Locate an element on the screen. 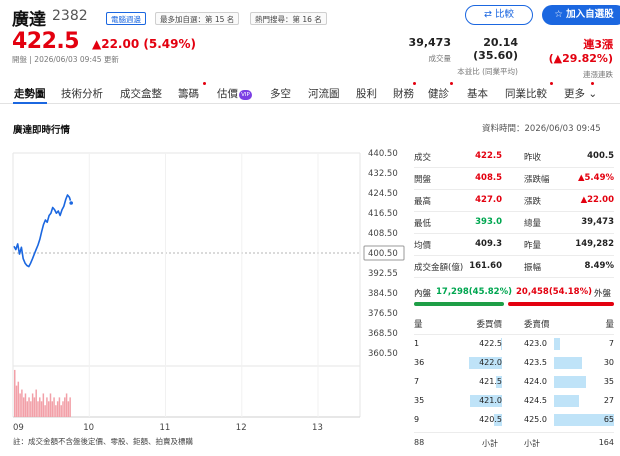 The height and width of the screenshot is (456, 620). quote-value: 161.60 is located at coordinates (485, 266).